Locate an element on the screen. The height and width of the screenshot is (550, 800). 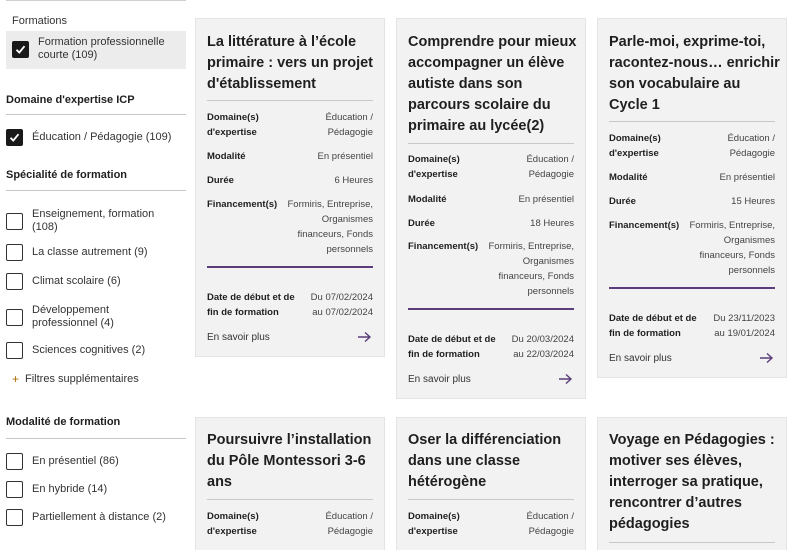
specialite-section-title: Spécialité de formation is located at coordinates (67, 175).